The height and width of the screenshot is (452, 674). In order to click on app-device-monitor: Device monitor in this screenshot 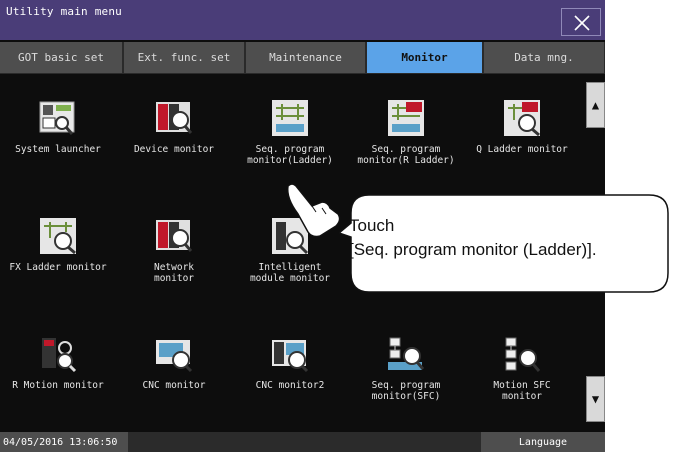, I will do `click(174, 130)`.